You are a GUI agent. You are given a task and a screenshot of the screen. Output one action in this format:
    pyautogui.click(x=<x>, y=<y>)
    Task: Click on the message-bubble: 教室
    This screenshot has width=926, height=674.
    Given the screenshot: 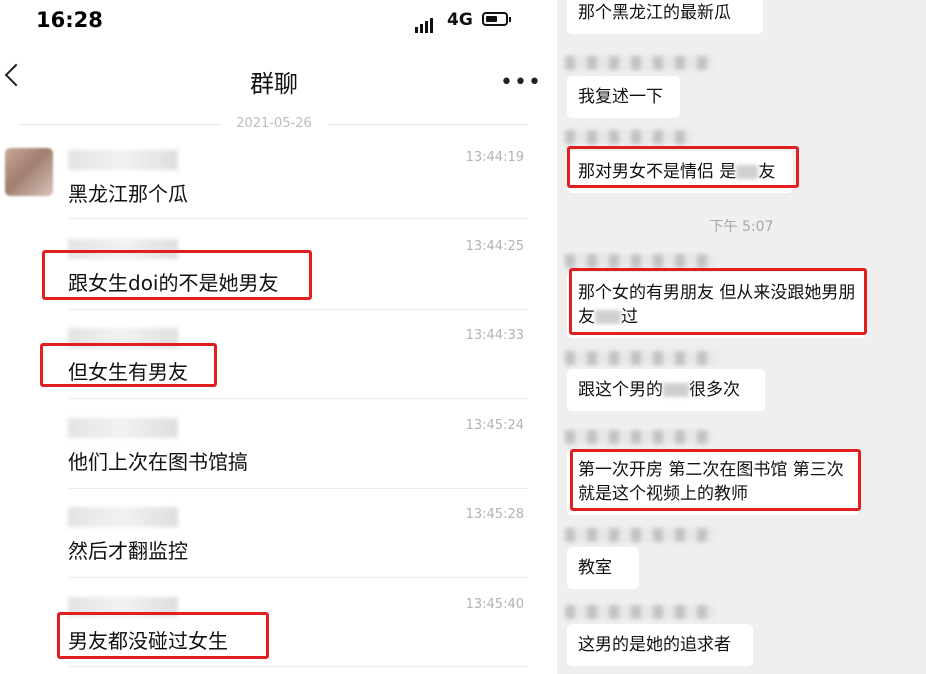 What is the action you would take?
    pyautogui.click(x=603, y=568)
    